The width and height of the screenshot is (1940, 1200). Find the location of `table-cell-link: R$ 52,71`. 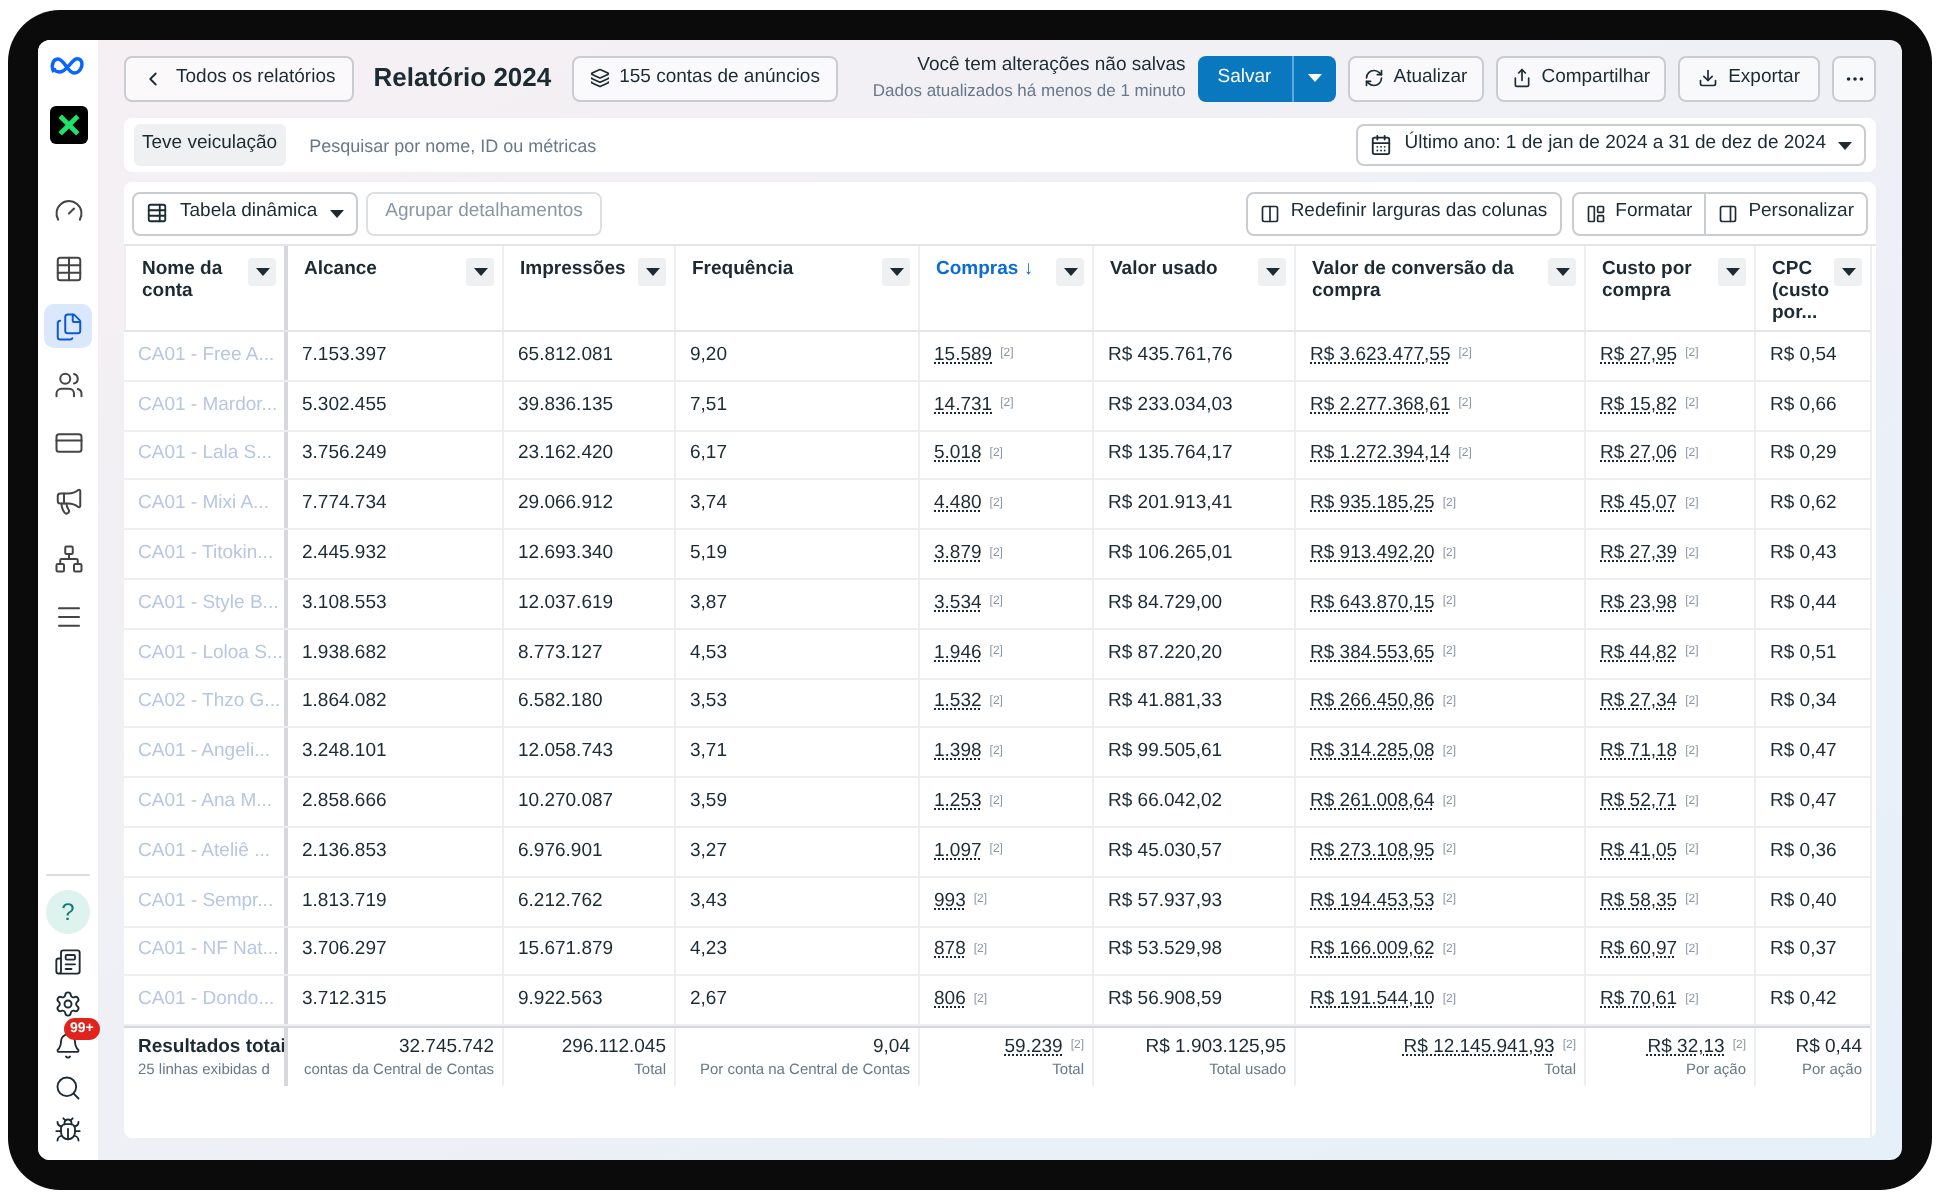

table-cell-link: R$ 52,71 is located at coordinates (1639, 802).